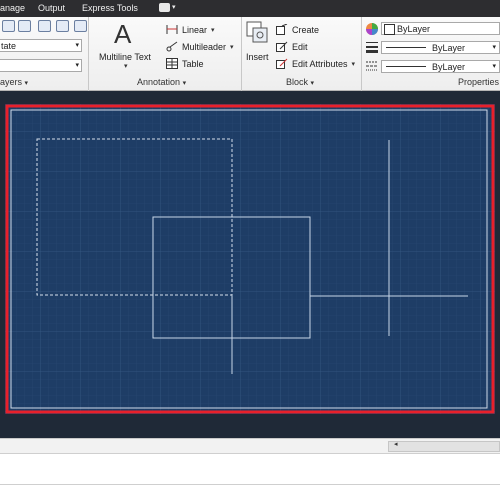 The image size is (500, 500). What do you see at coordinates (51, 8) in the screenshot?
I see `menu-output: Output` at bounding box center [51, 8].